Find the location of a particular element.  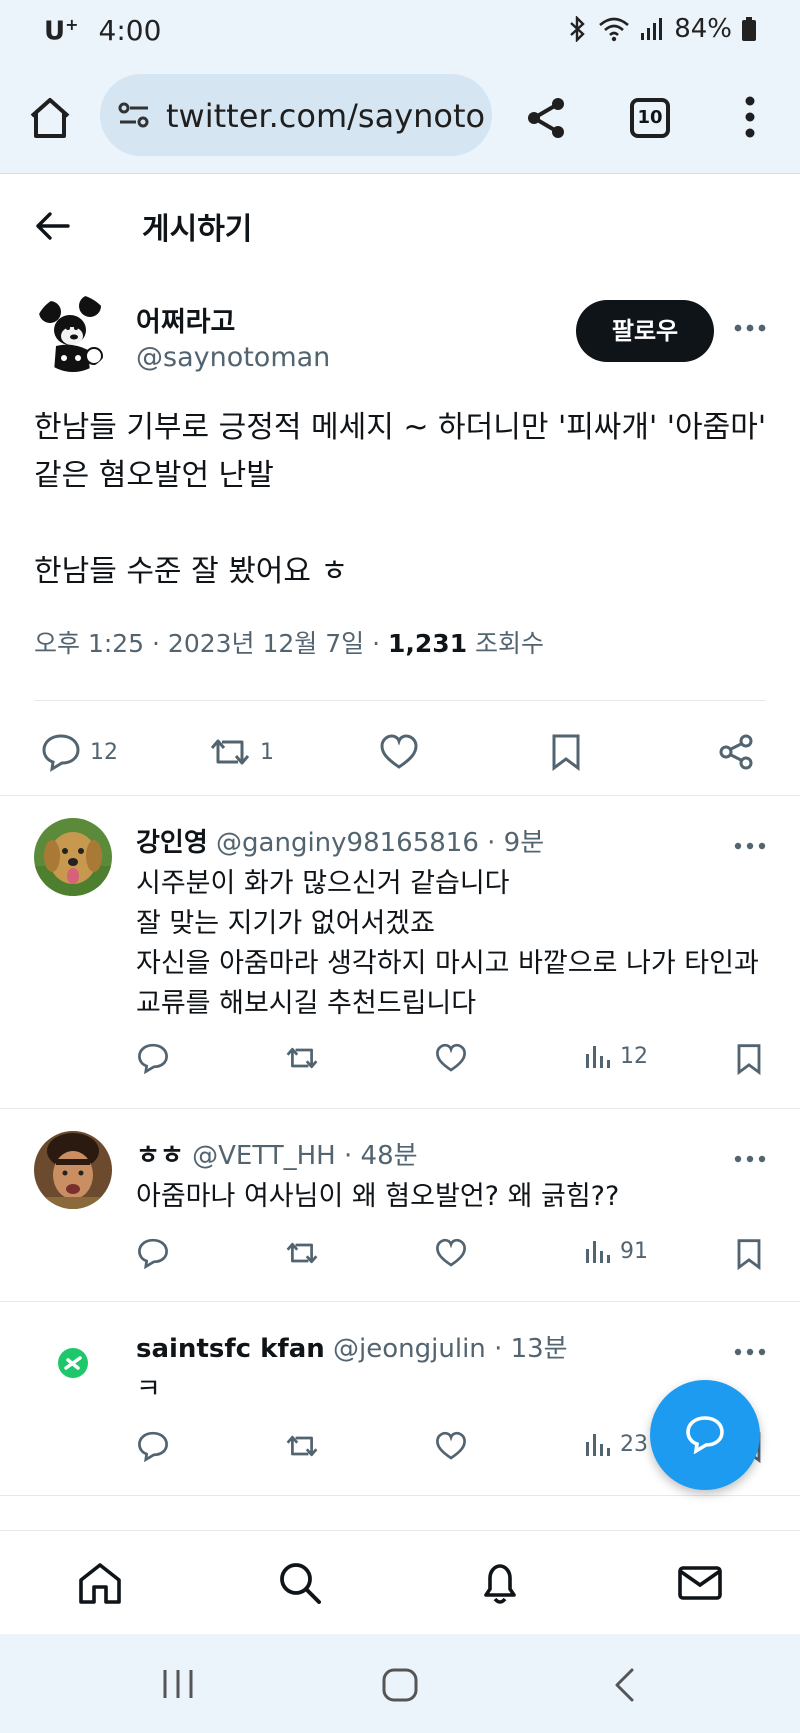

address-bar: twitter.com/saynotoman is located at coordinates (296, 115).